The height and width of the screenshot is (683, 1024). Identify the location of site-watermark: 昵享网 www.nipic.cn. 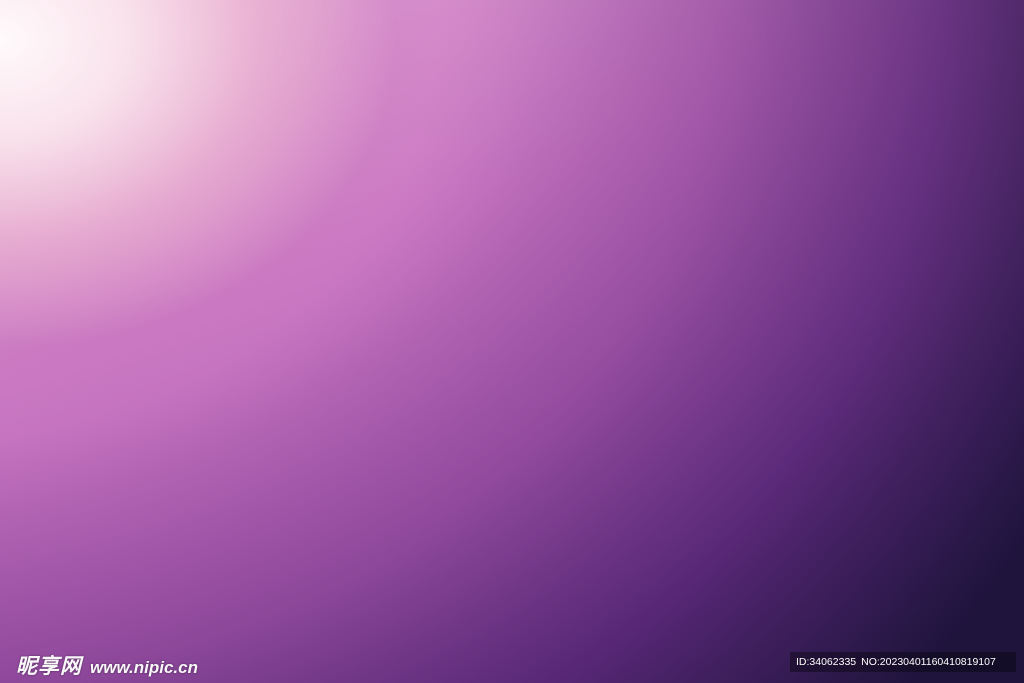
(107, 665).